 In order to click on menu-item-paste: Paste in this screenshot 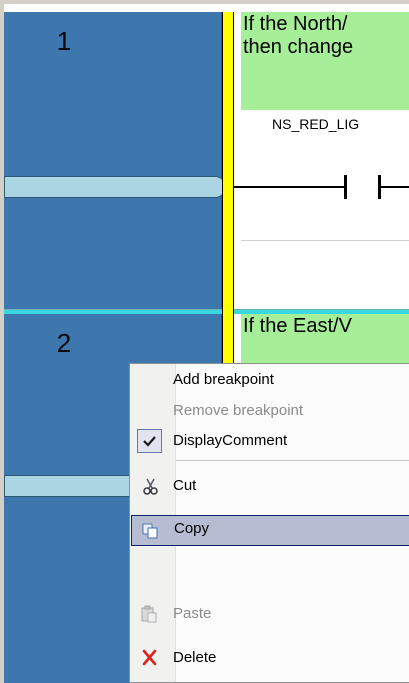, I will do `click(270, 614)`.